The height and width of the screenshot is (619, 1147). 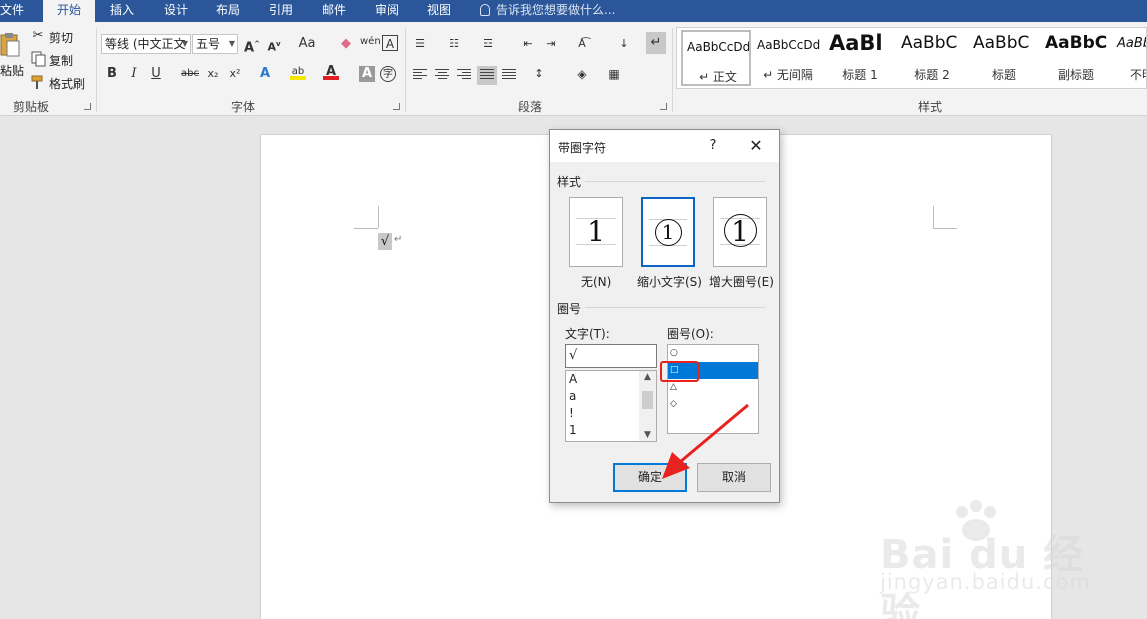 What do you see at coordinates (213, 74) in the screenshot?
I see `subscript-icon: x₂` at bounding box center [213, 74].